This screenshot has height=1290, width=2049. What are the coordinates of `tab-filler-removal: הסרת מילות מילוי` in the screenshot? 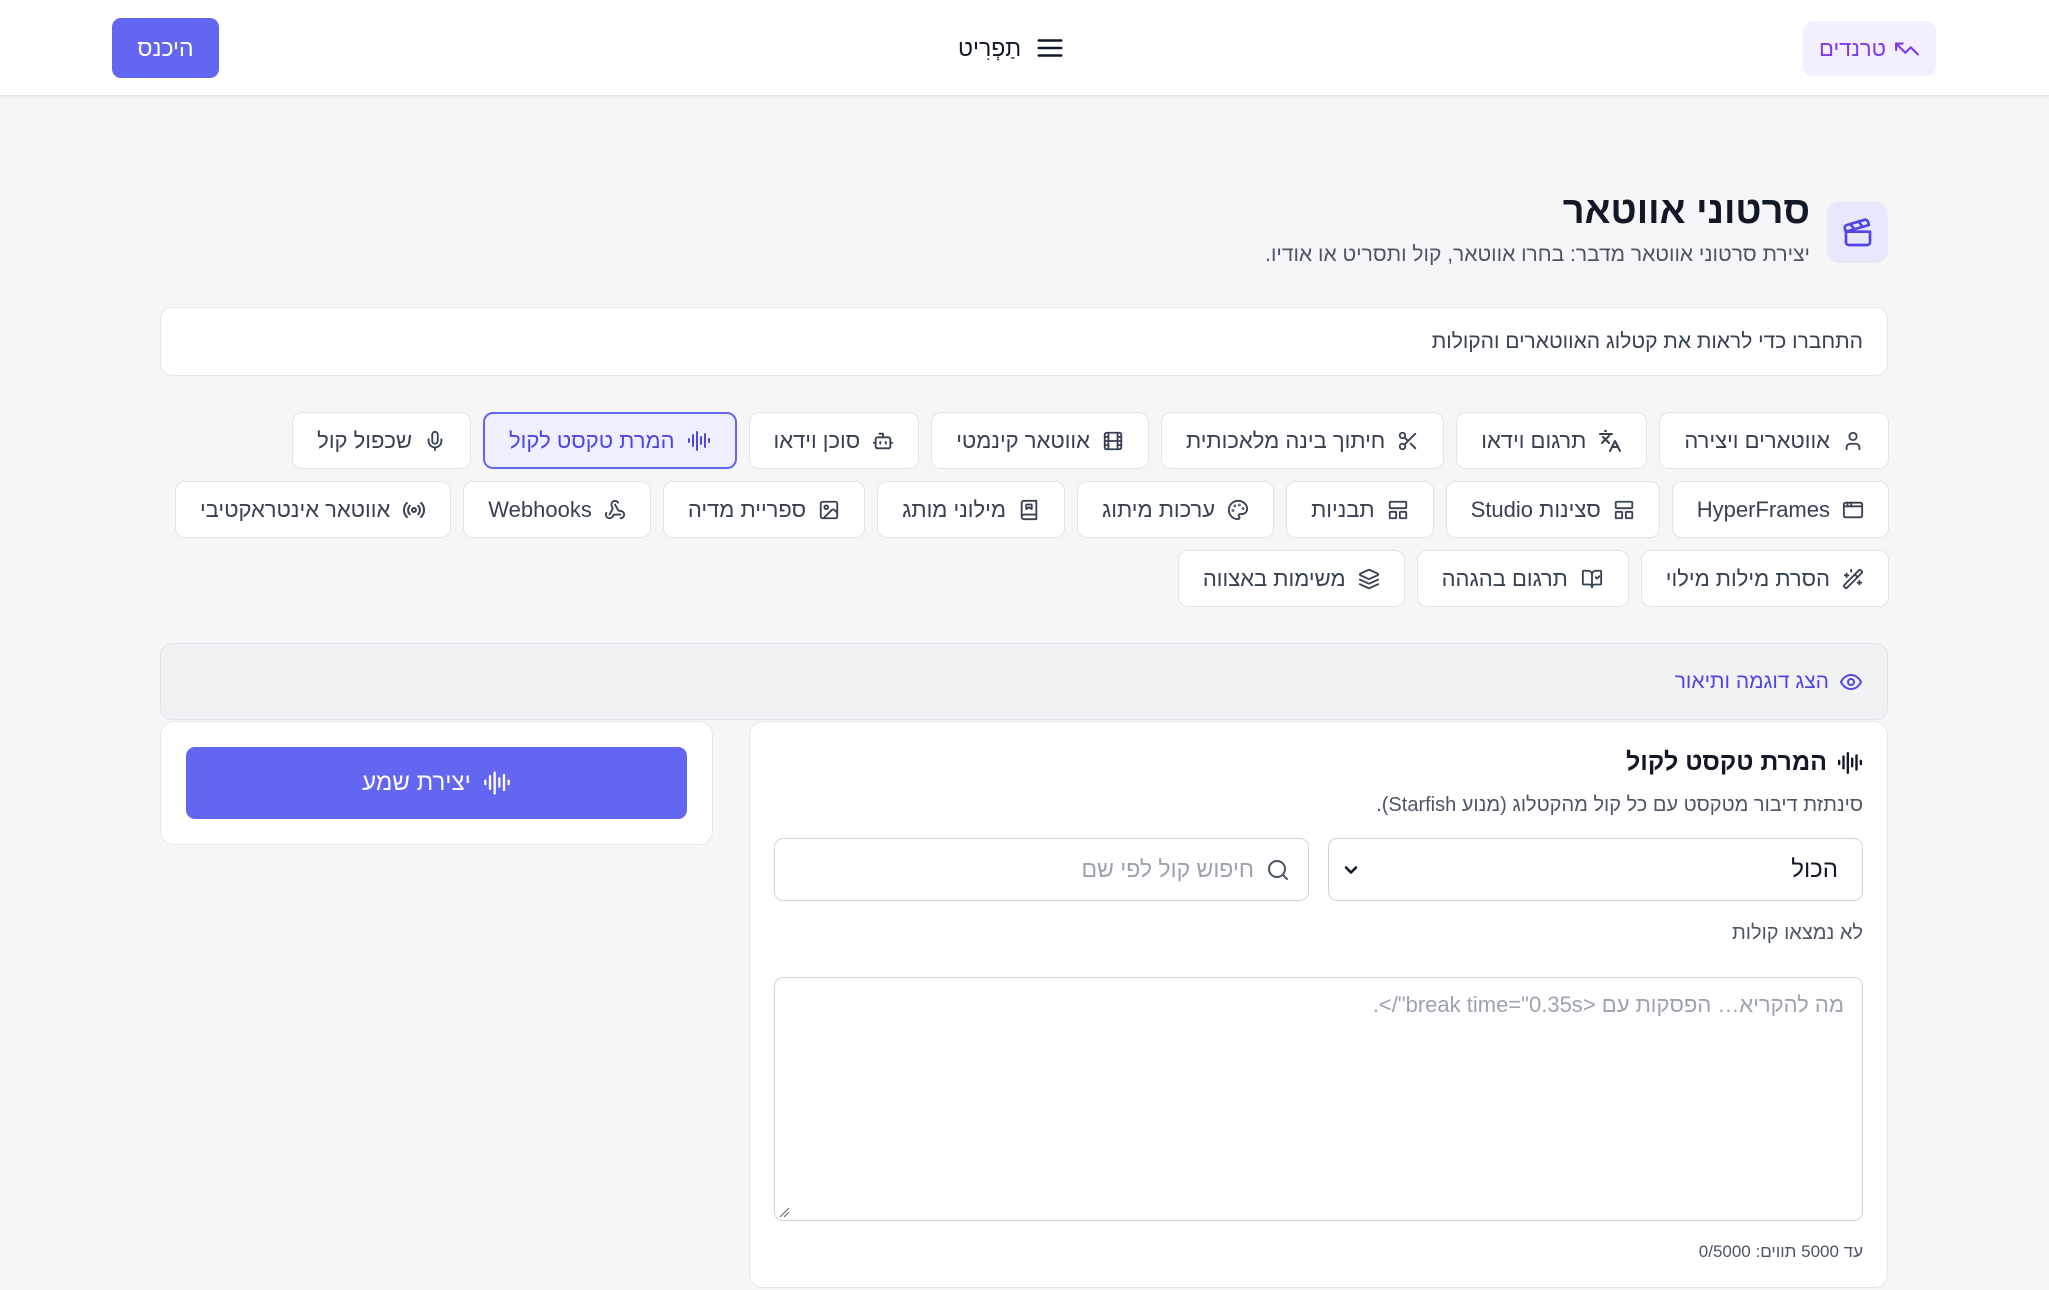 It's located at (1764, 578).